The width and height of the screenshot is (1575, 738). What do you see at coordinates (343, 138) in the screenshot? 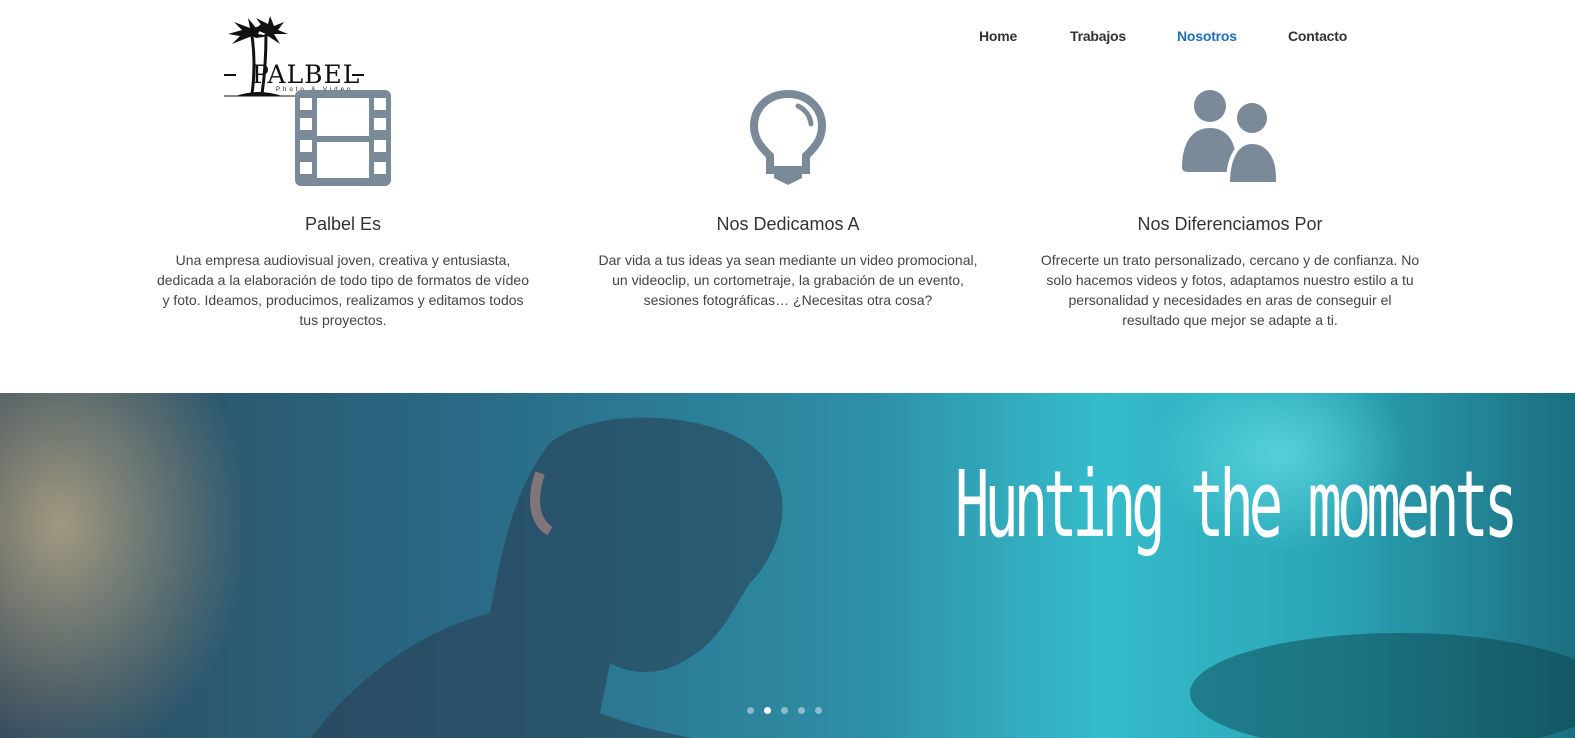
I see `film-strip-icon` at bounding box center [343, 138].